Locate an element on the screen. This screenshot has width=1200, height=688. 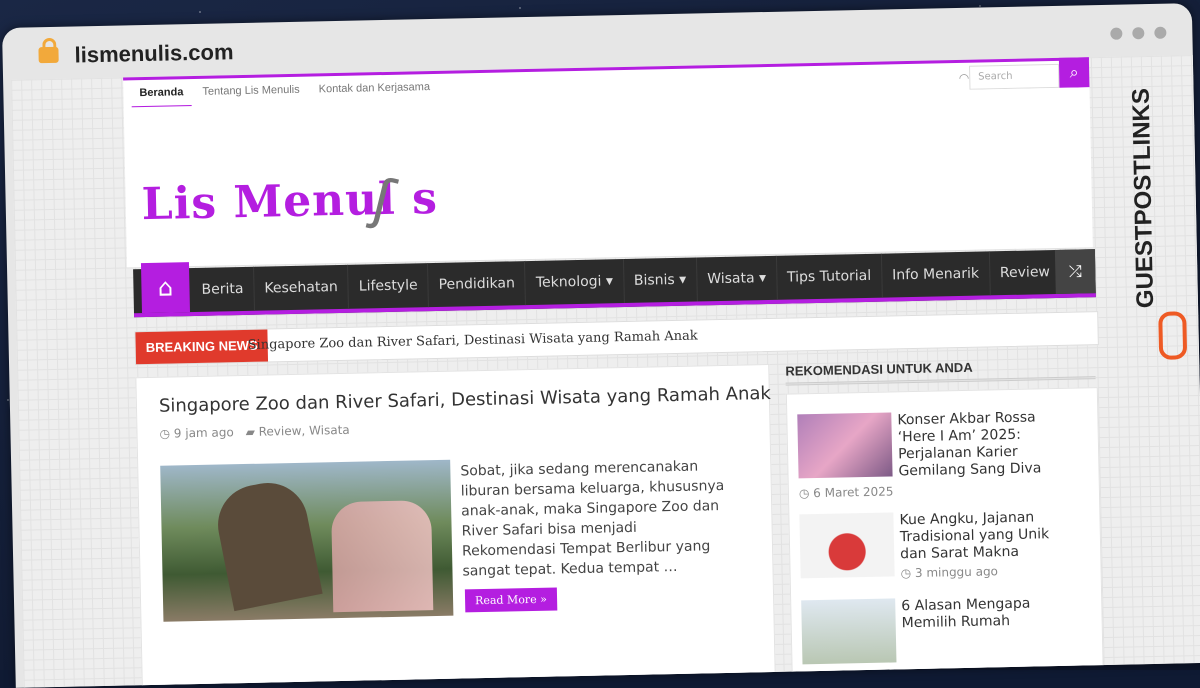
folder-icon: ▰ is located at coordinates (250, 431).